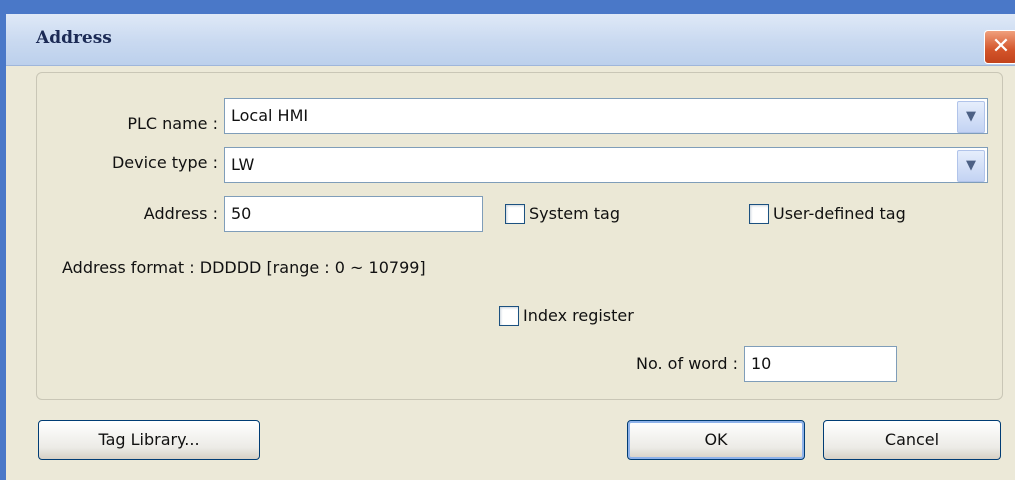 The height and width of the screenshot is (480, 1015). What do you see at coordinates (687, 363) in the screenshot?
I see `no-of-word-label: No. of word :` at bounding box center [687, 363].